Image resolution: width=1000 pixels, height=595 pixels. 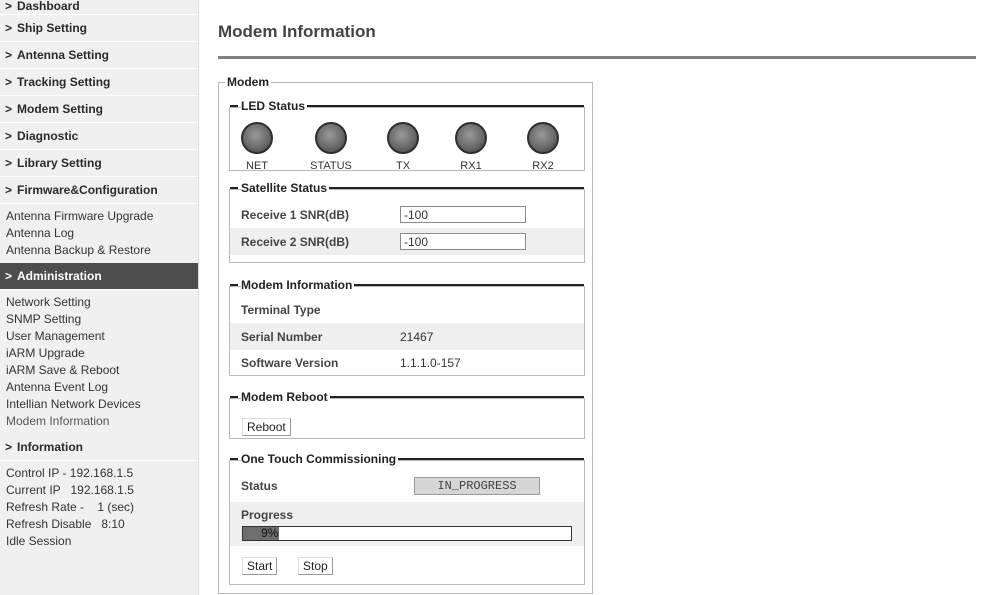 I want to click on nav-label: Library Setting, so click(x=59, y=163).